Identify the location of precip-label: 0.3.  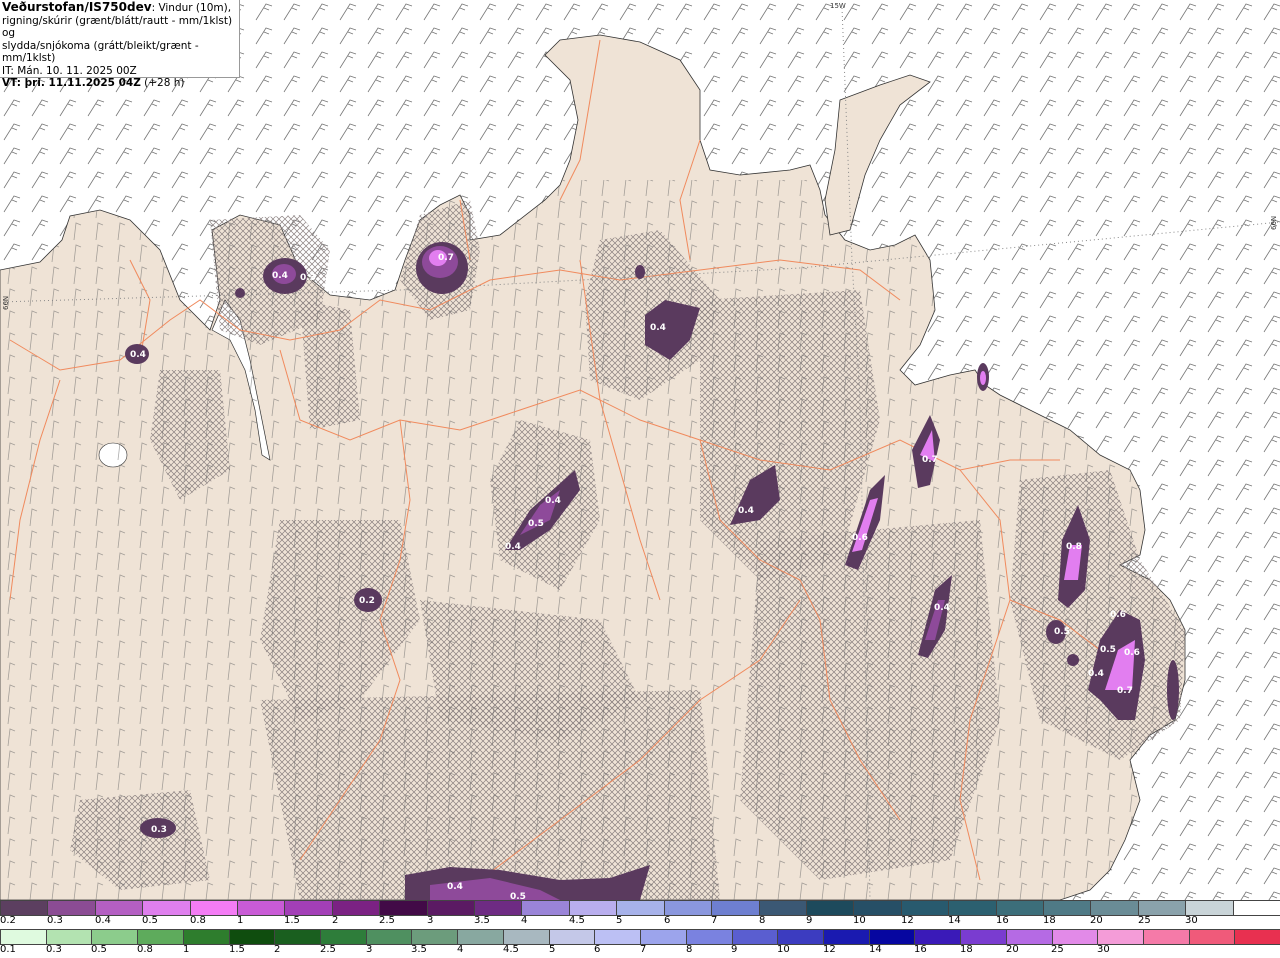
(159, 830).